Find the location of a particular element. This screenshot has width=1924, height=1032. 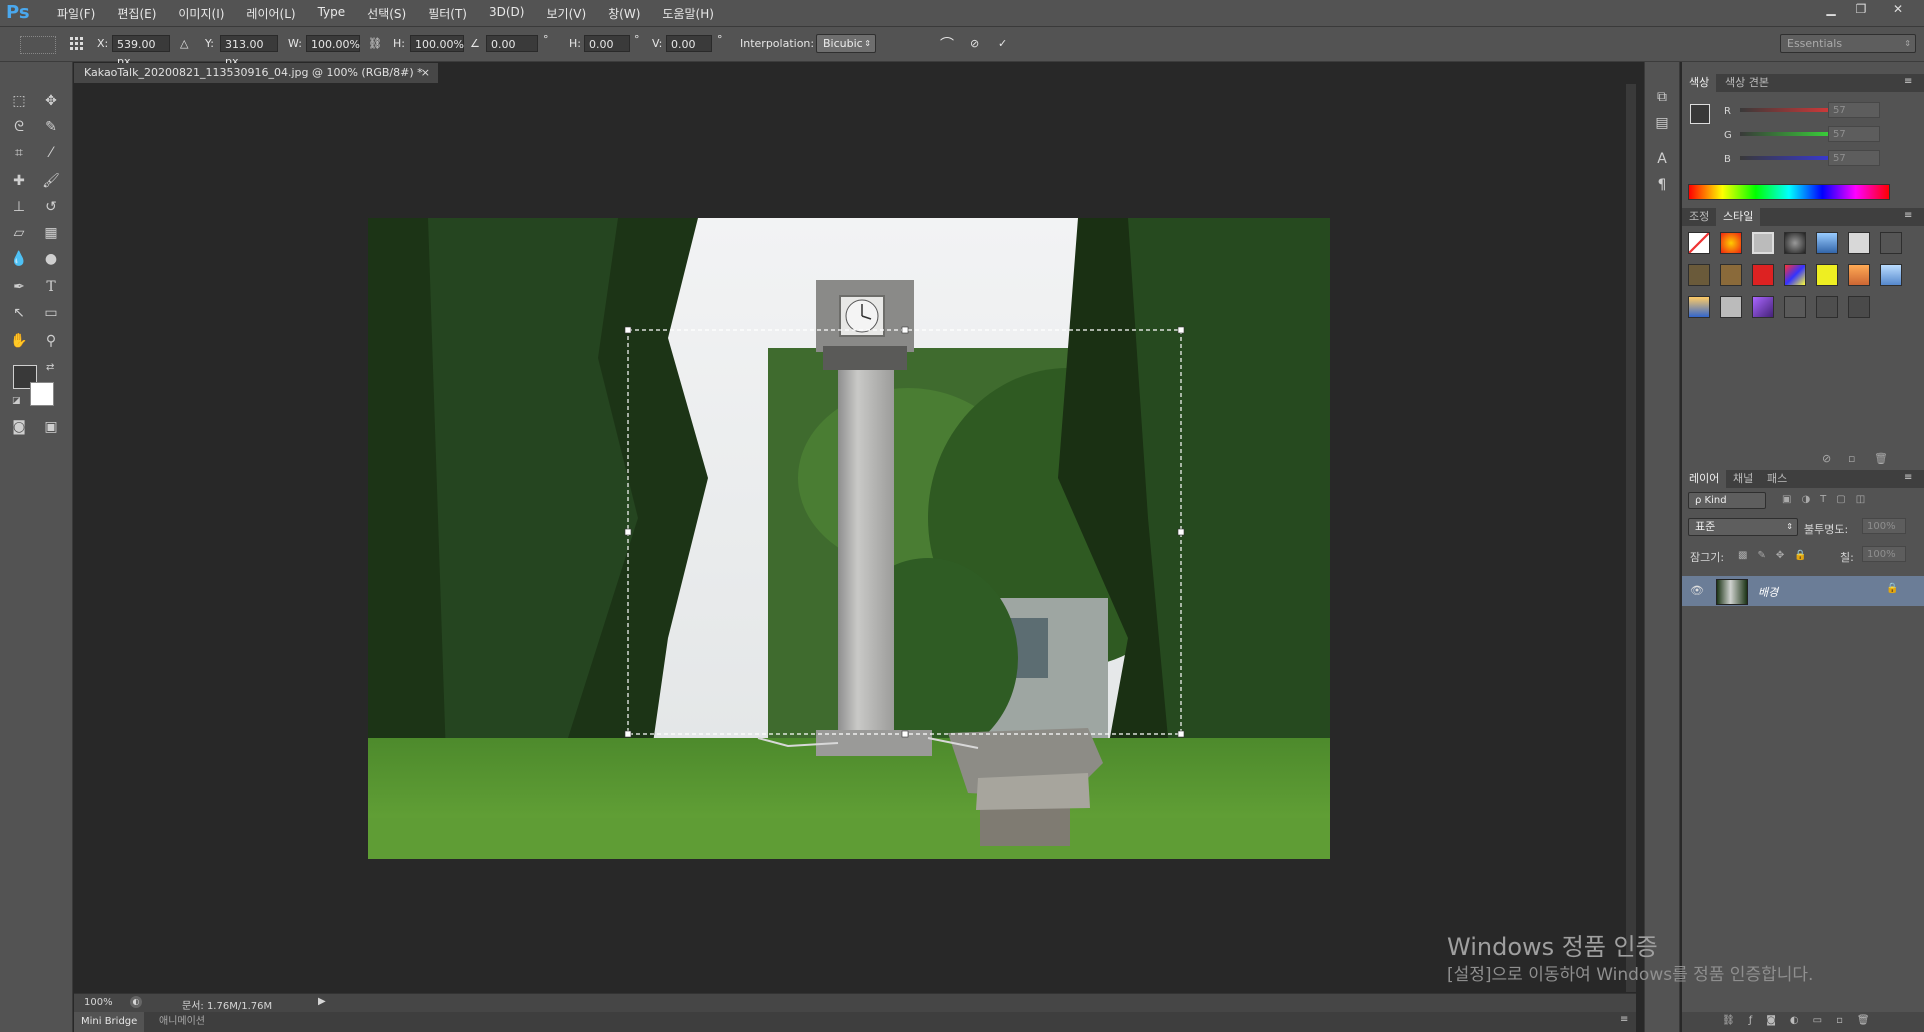

rectangle-tool-icon: ▭ is located at coordinates (51, 313).